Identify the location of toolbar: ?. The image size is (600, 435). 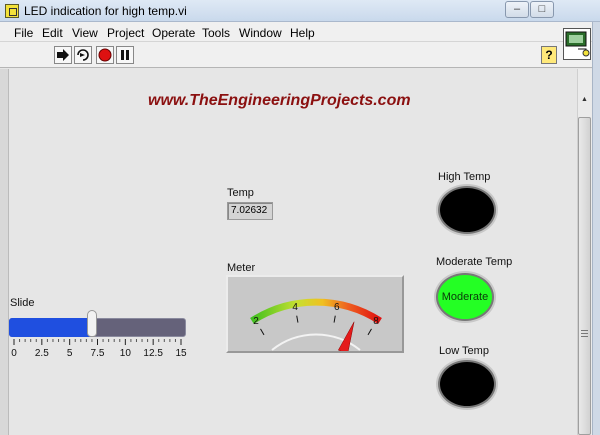
(300, 55).